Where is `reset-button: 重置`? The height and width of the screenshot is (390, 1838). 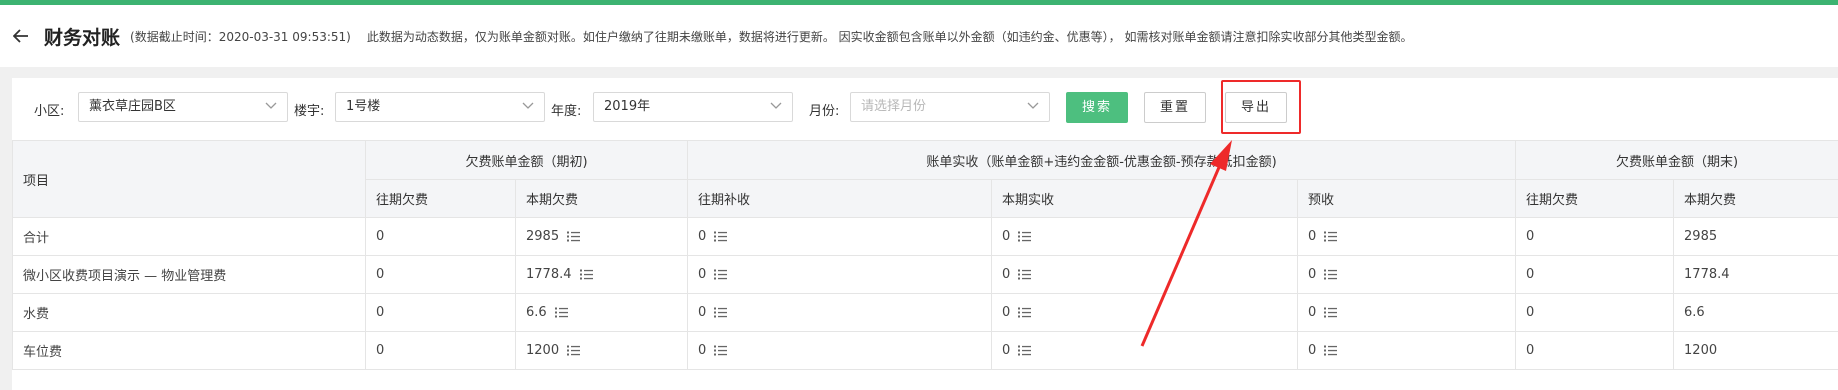 reset-button: 重置 is located at coordinates (1175, 107).